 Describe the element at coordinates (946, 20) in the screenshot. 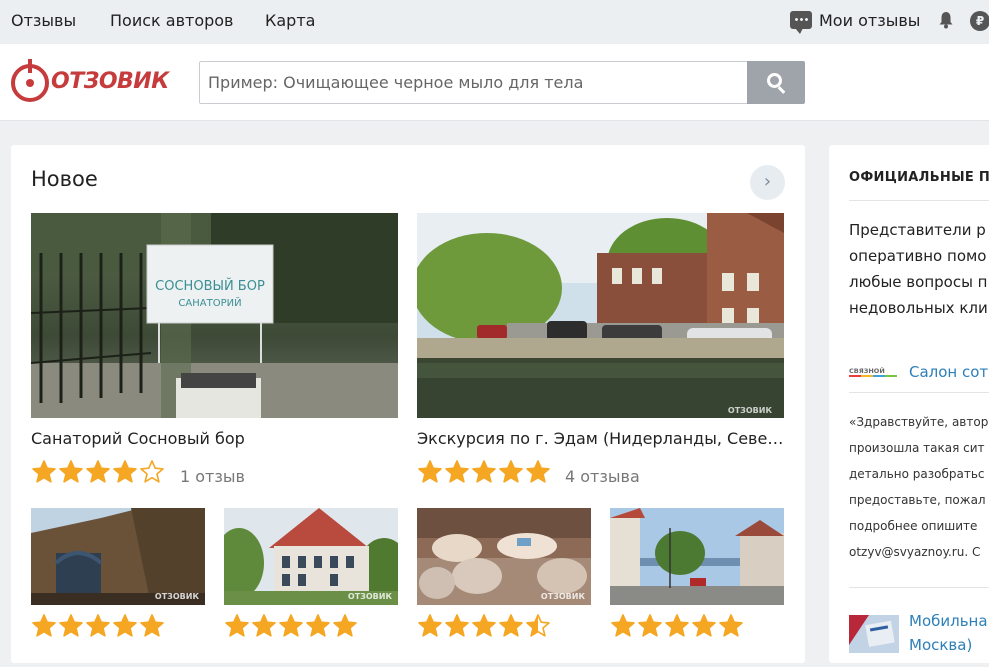

I see `bell-icon` at that location.